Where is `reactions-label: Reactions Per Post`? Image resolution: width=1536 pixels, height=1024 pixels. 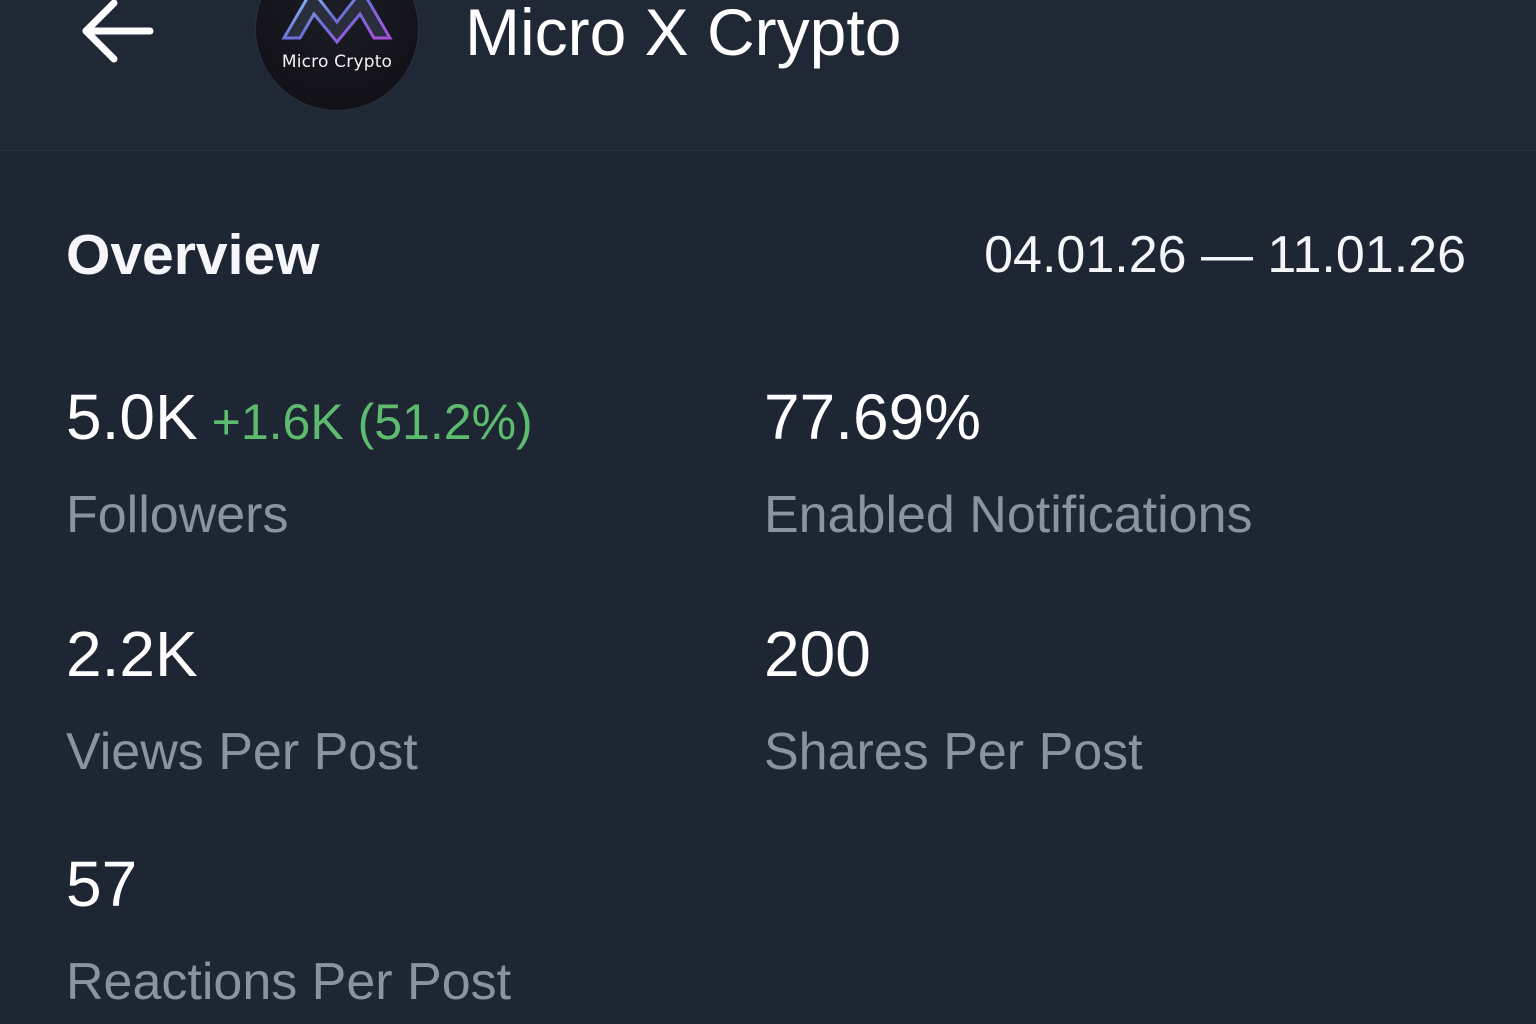
reactions-label: Reactions Per Post is located at coordinates (289, 982).